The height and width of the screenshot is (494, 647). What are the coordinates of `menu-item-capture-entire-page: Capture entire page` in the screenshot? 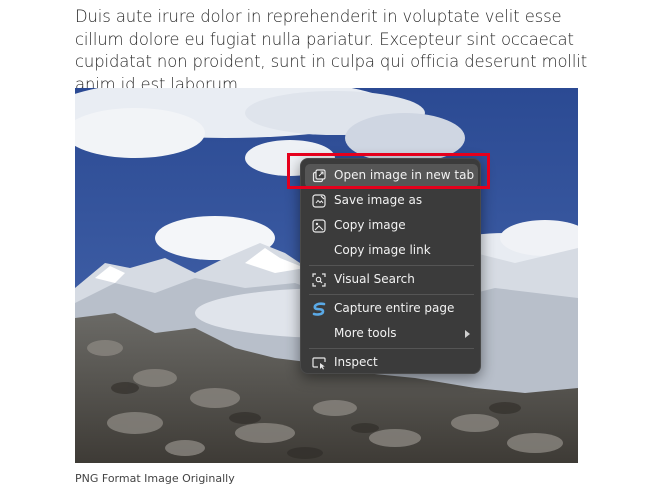 It's located at (391, 309).